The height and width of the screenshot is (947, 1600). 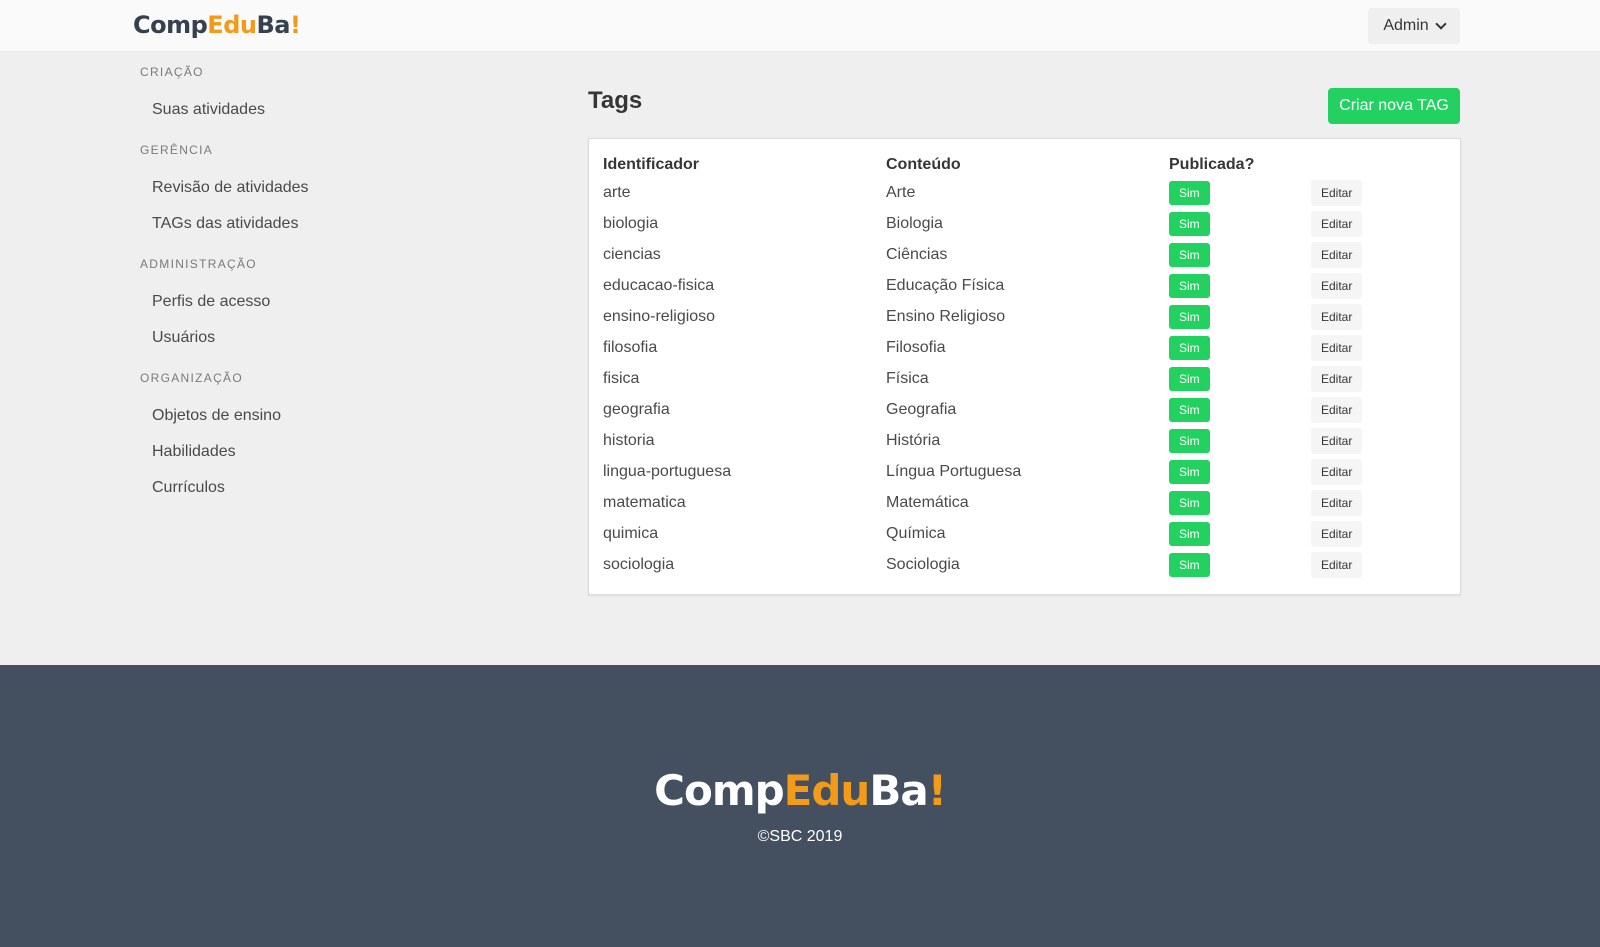 What do you see at coordinates (632, 254) in the screenshot?
I see `cell-identificador: ciencias` at bounding box center [632, 254].